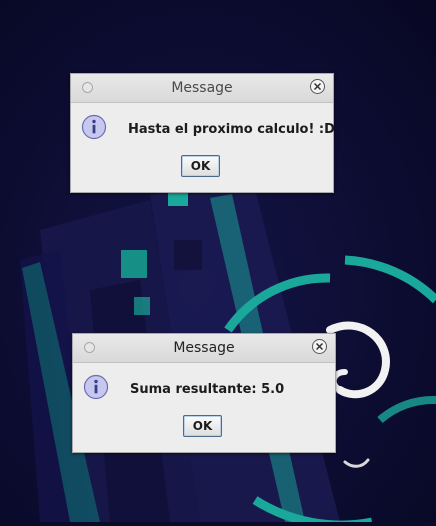 The width and height of the screenshot is (436, 526). I want to click on message-dialog: Message Suma resultante: 5.0 OK, so click(204, 393).